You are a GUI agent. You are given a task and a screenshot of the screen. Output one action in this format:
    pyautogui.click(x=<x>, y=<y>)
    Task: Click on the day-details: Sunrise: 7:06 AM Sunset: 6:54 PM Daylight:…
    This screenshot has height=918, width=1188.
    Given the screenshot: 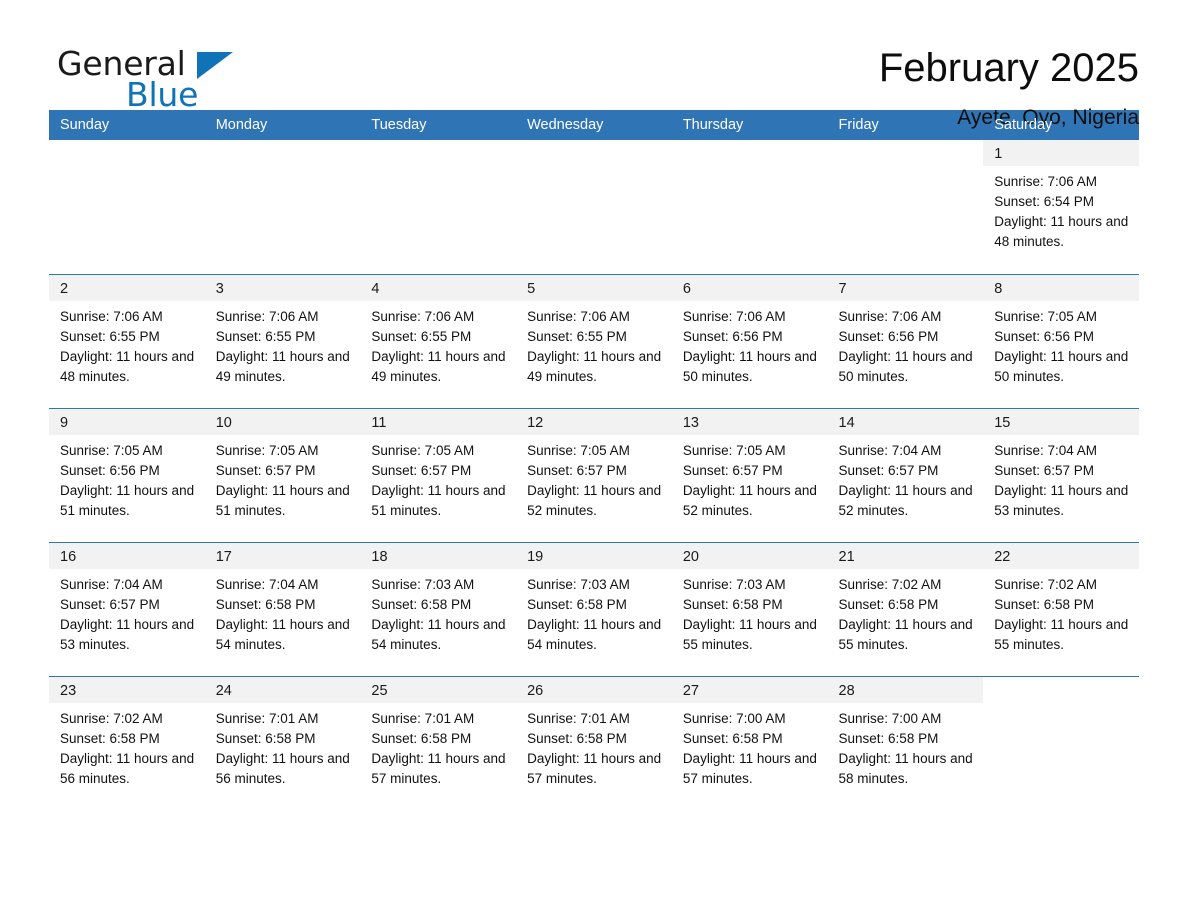 What is the action you would take?
    pyautogui.click(x=1061, y=209)
    